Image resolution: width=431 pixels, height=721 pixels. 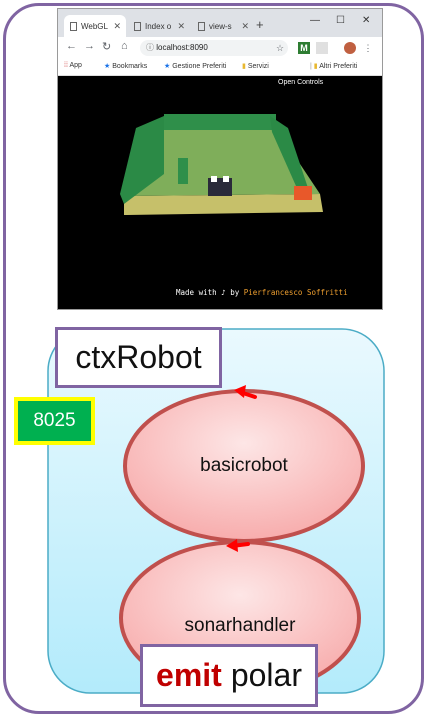 I want to click on emit-label: emit polar, so click(x=229, y=675).